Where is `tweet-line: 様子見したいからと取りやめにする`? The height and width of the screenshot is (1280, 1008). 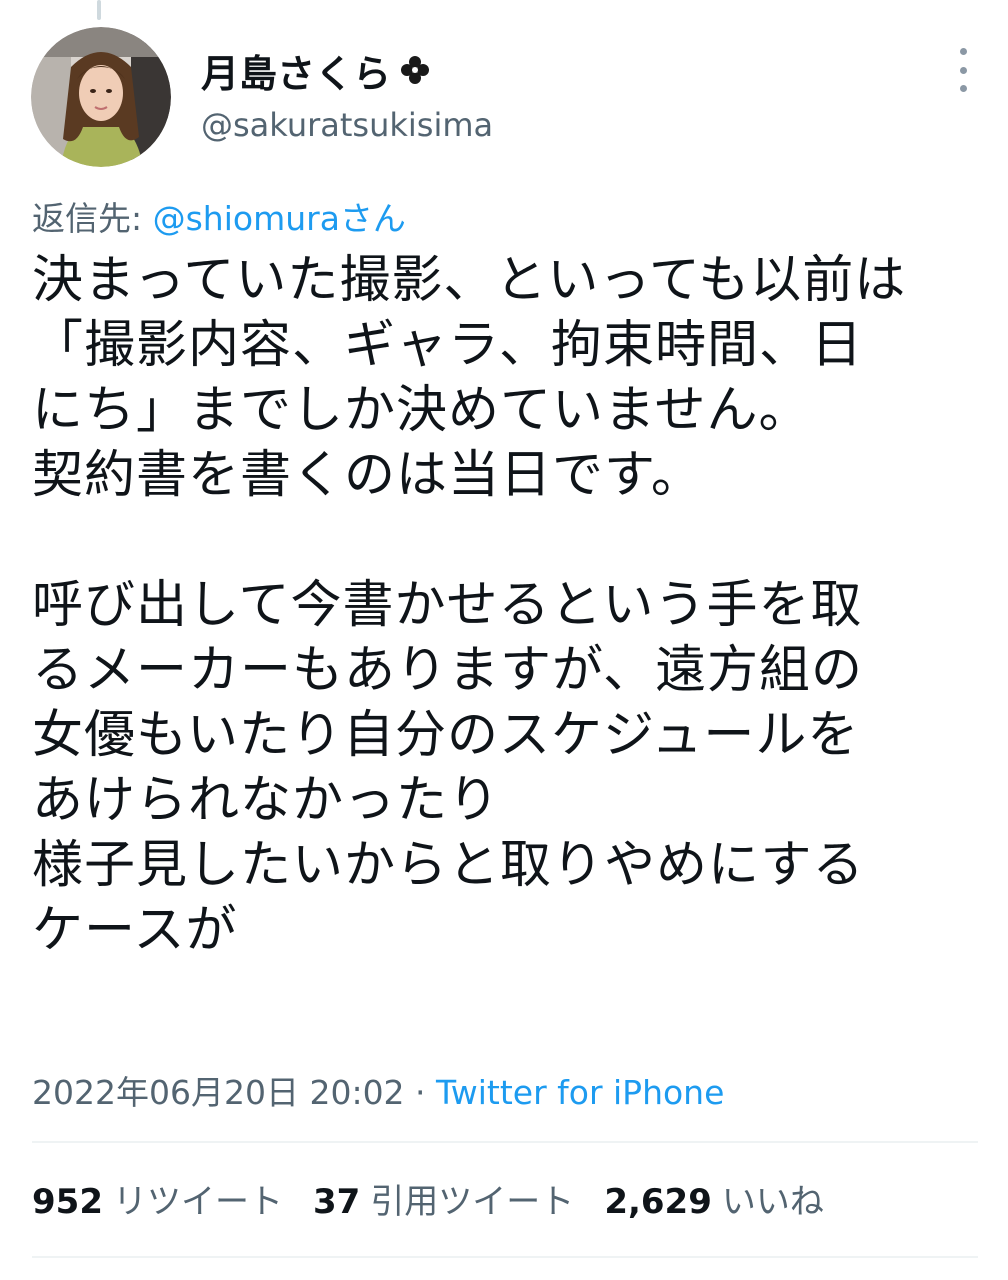 tweet-line: 様子見したいからと取りやめにする is located at coordinates (448, 865).